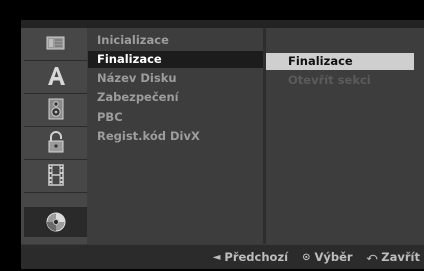  Describe the element at coordinates (340, 61) in the screenshot. I see `submenu-item-finalizace: Finalizace` at that location.